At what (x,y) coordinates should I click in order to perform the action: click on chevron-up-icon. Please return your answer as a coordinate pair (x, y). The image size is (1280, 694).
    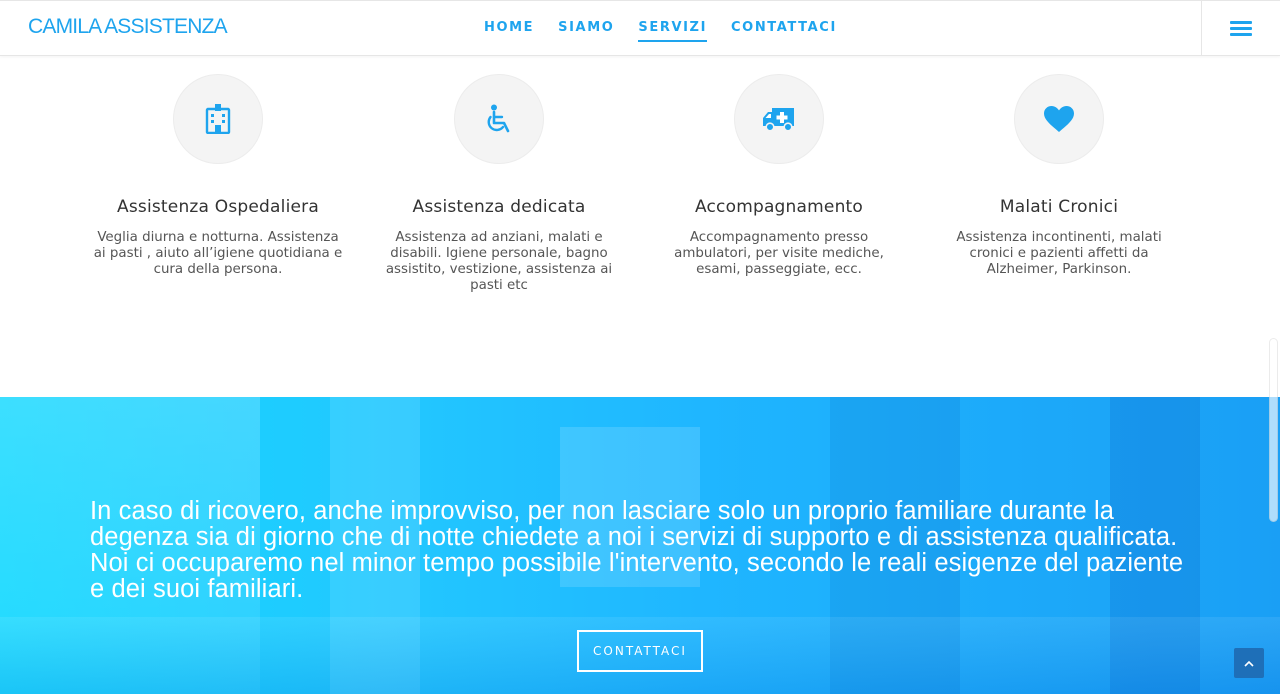
    Looking at the image, I should click on (1249, 663).